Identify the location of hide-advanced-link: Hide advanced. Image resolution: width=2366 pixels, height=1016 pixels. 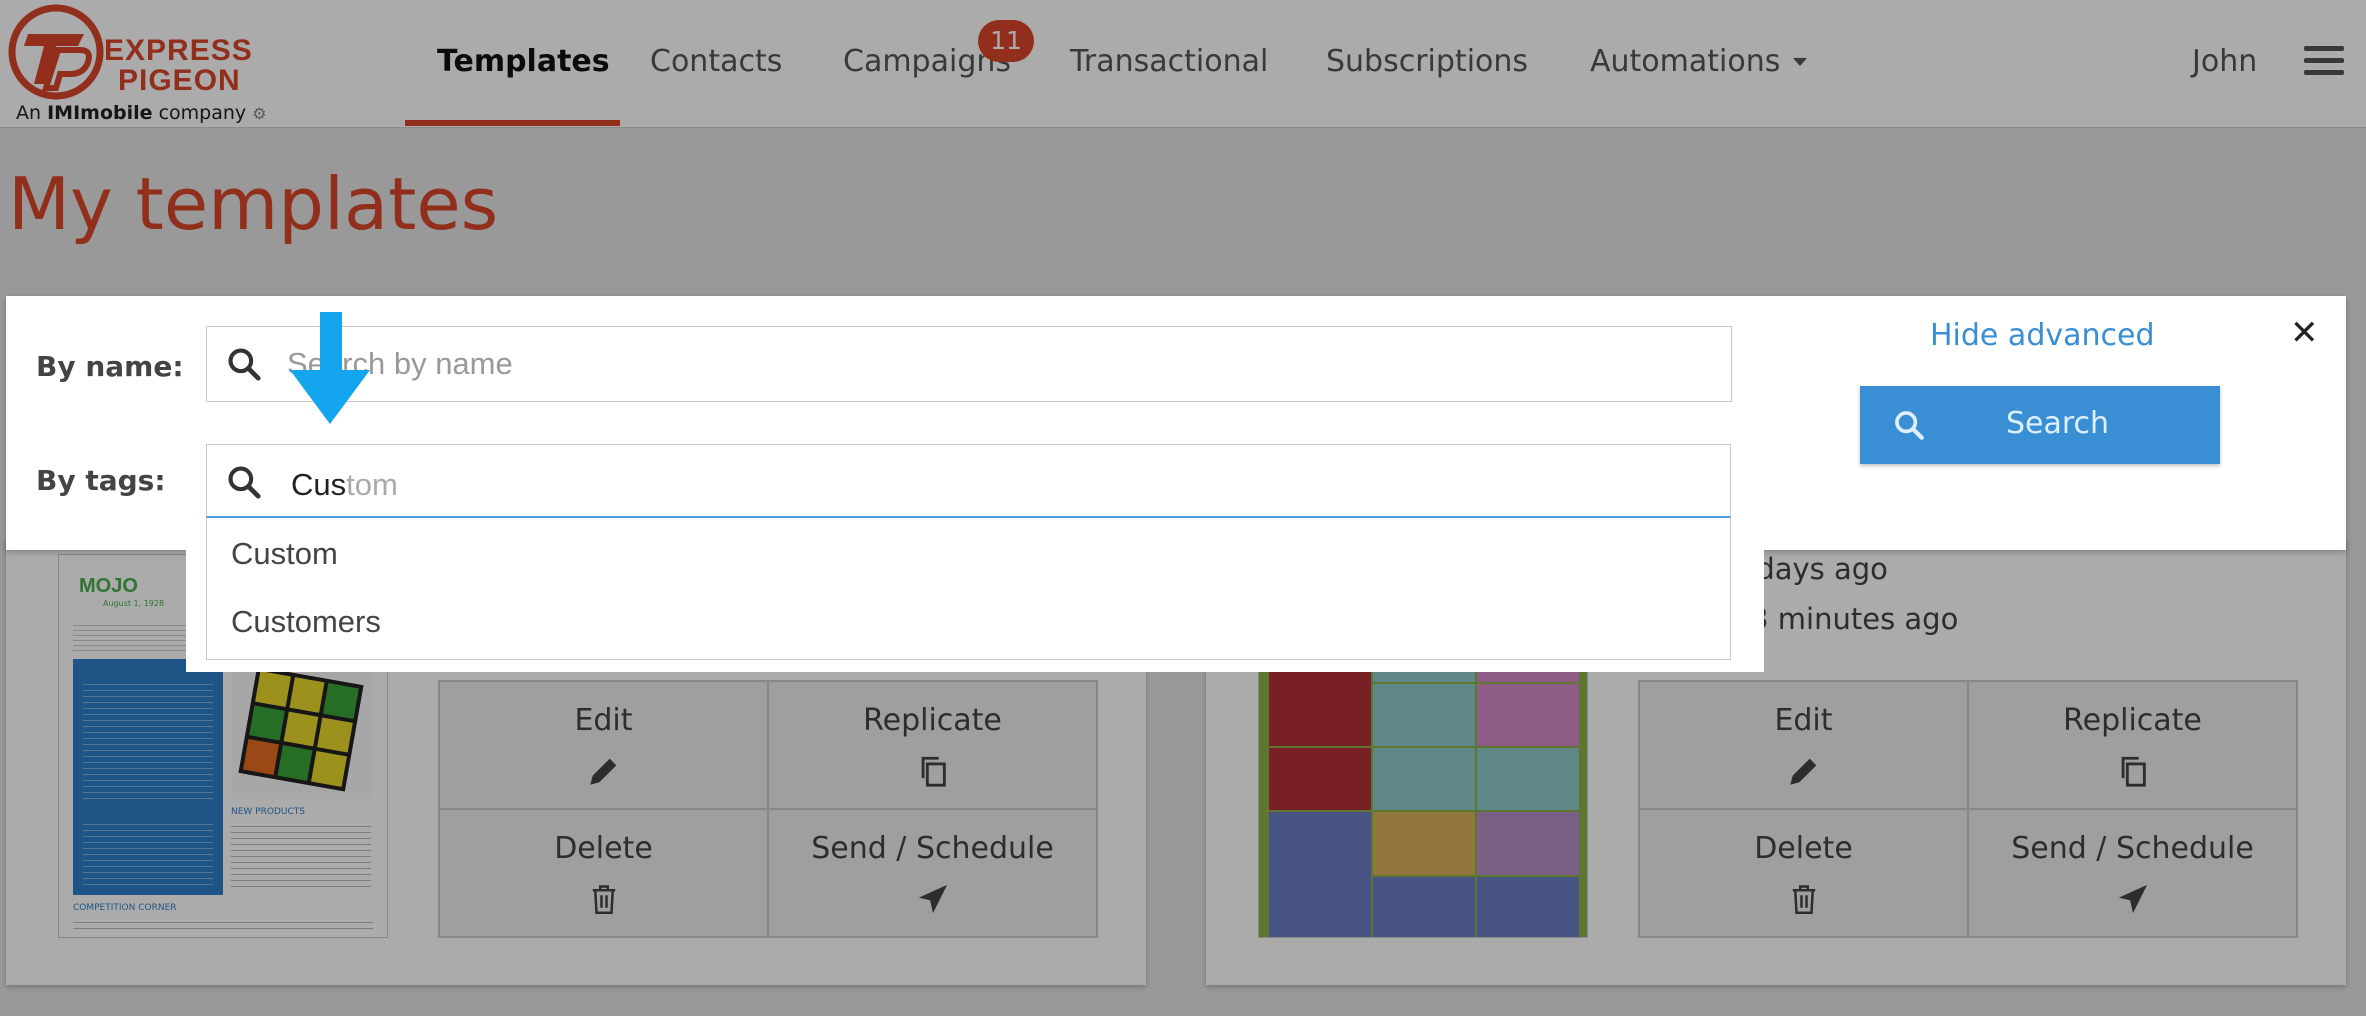
(2042, 335).